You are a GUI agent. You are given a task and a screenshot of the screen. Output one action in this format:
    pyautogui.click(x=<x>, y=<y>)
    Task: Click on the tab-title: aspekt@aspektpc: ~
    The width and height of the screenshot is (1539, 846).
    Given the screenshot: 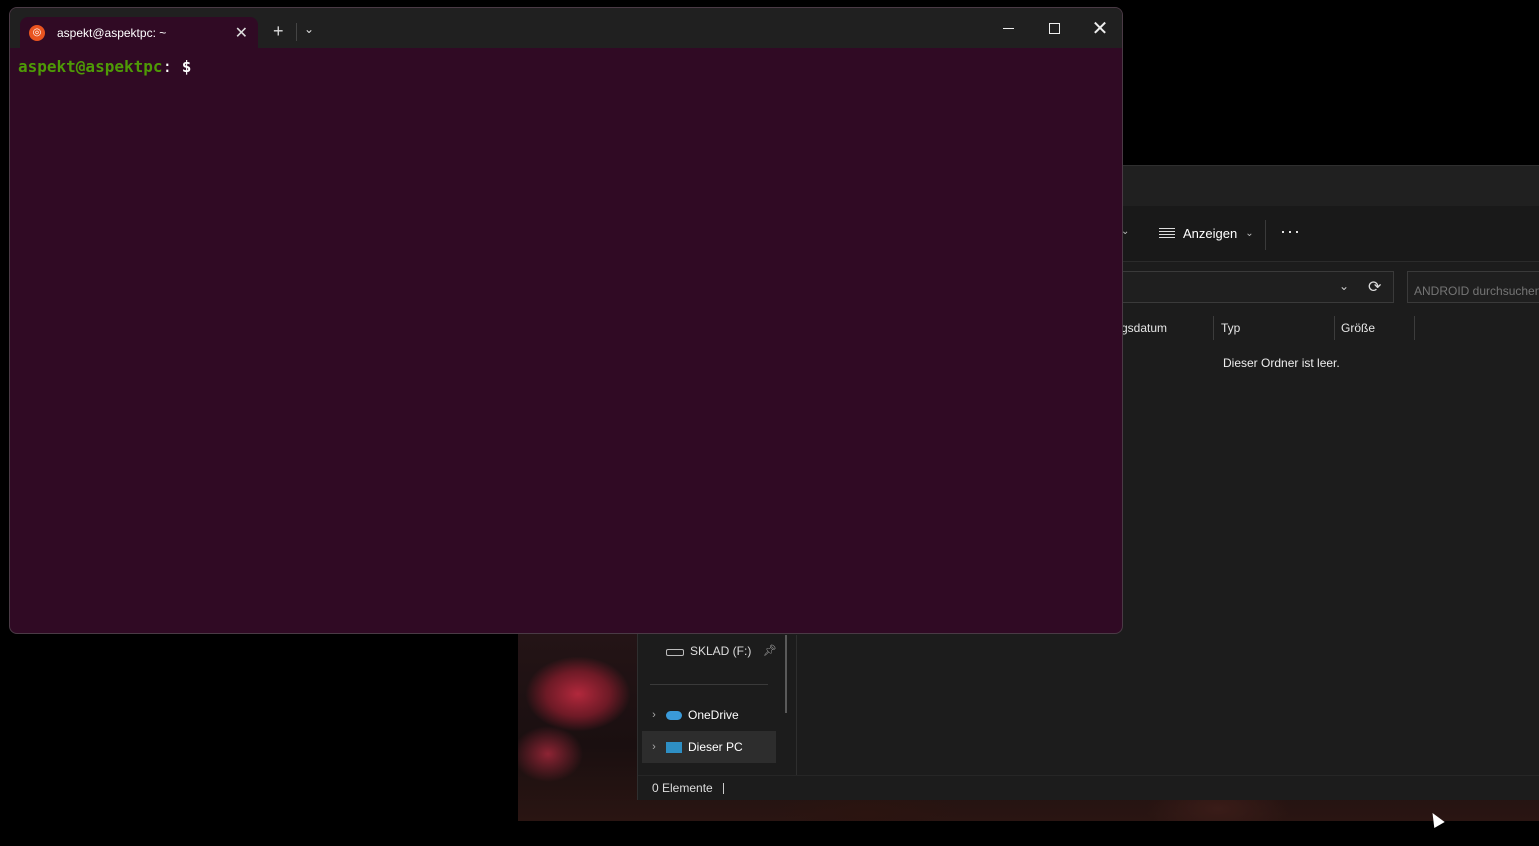 What is the action you would take?
    pyautogui.click(x=112, y=32)
    